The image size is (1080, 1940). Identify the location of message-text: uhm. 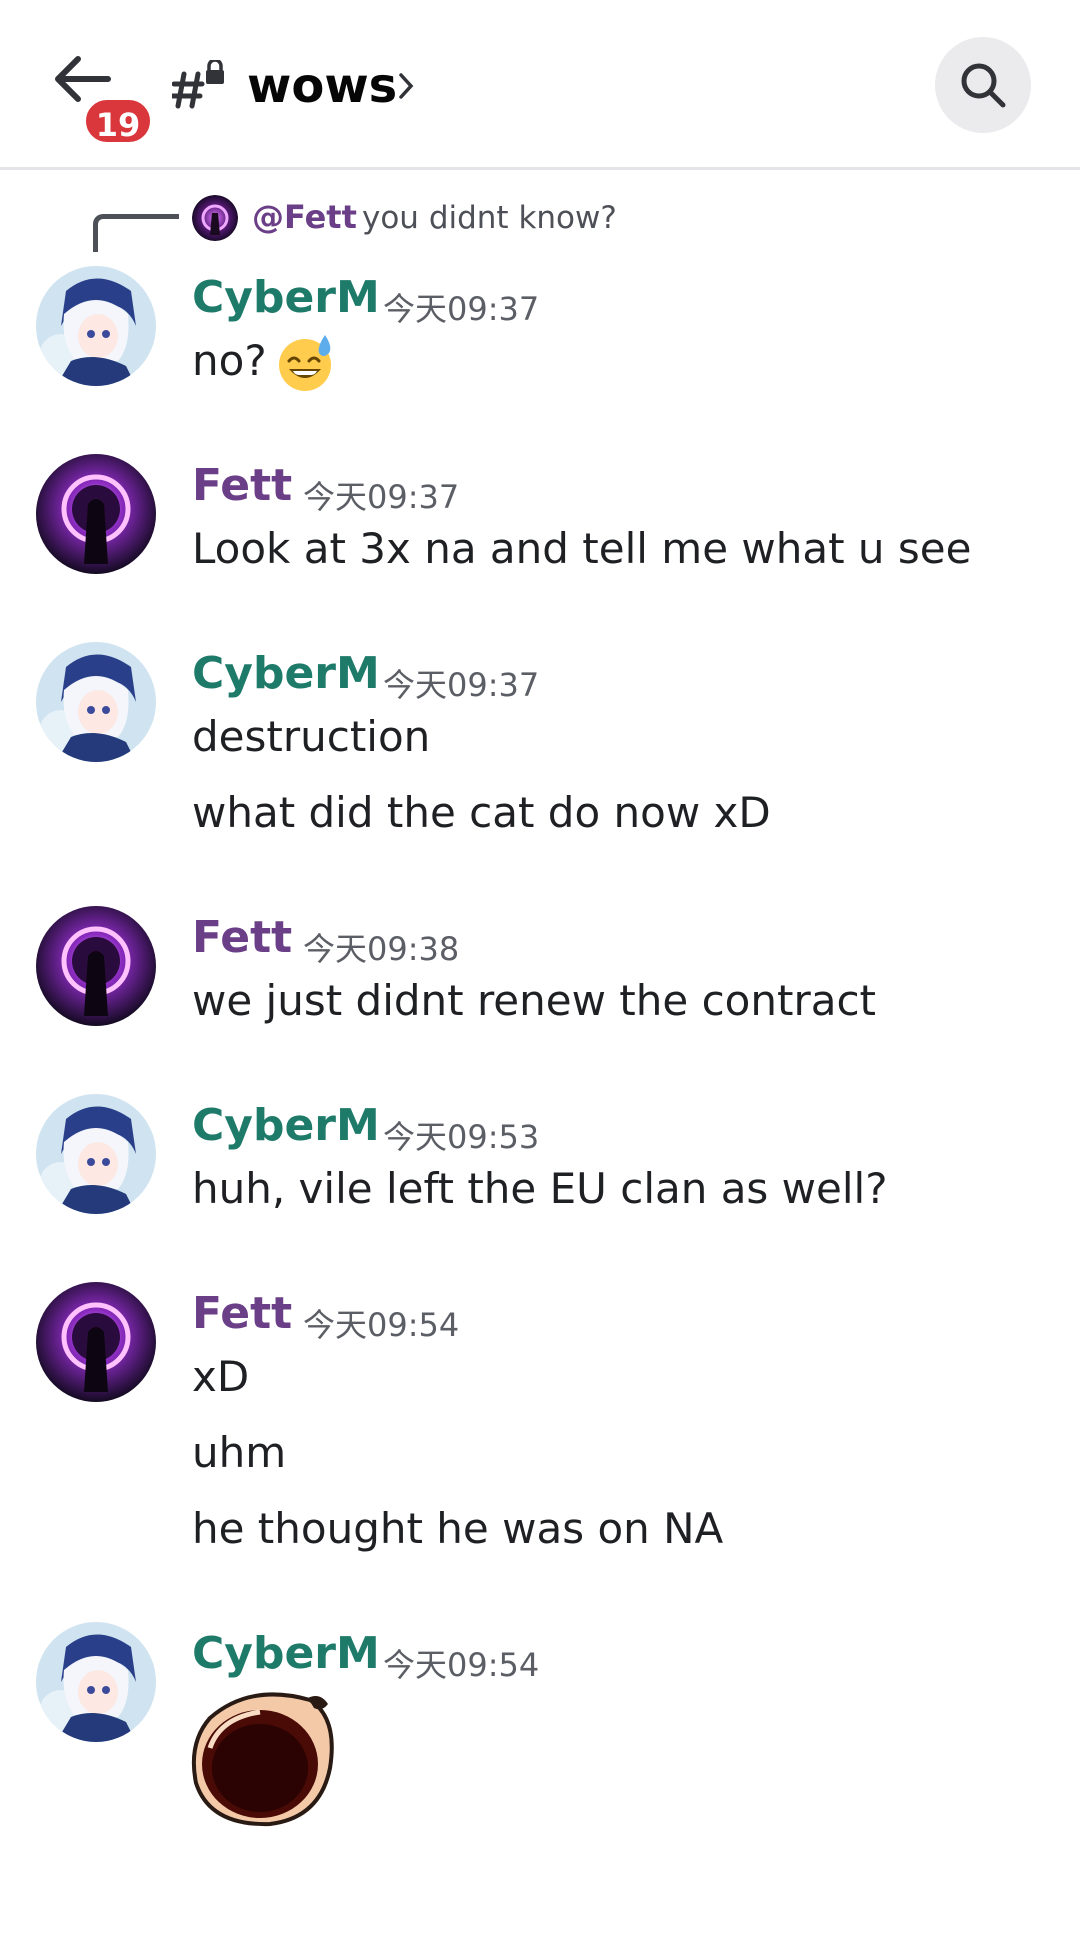
(239, 1452).